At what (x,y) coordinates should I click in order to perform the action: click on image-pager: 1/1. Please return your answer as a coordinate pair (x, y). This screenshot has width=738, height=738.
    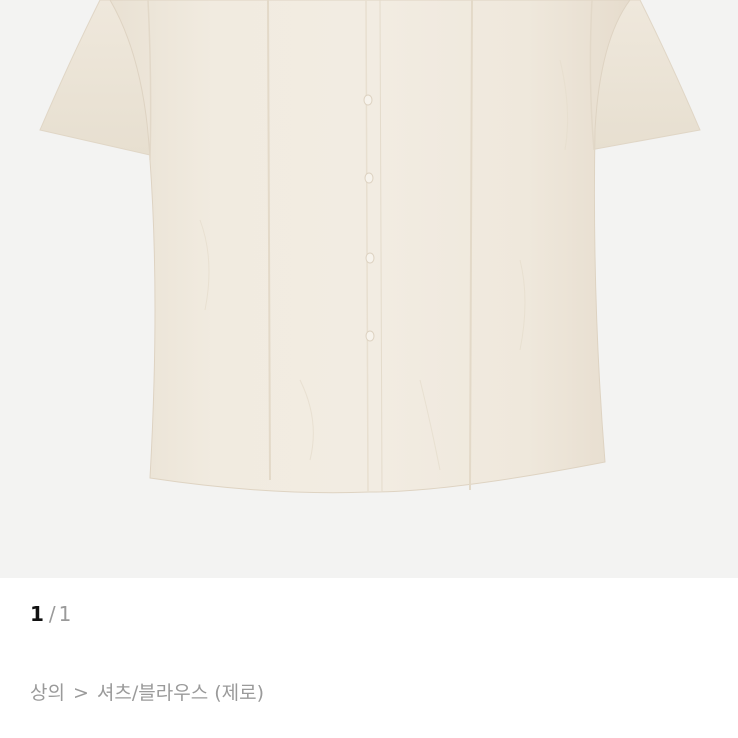
    Looking at the image, I should click on (50, 614).